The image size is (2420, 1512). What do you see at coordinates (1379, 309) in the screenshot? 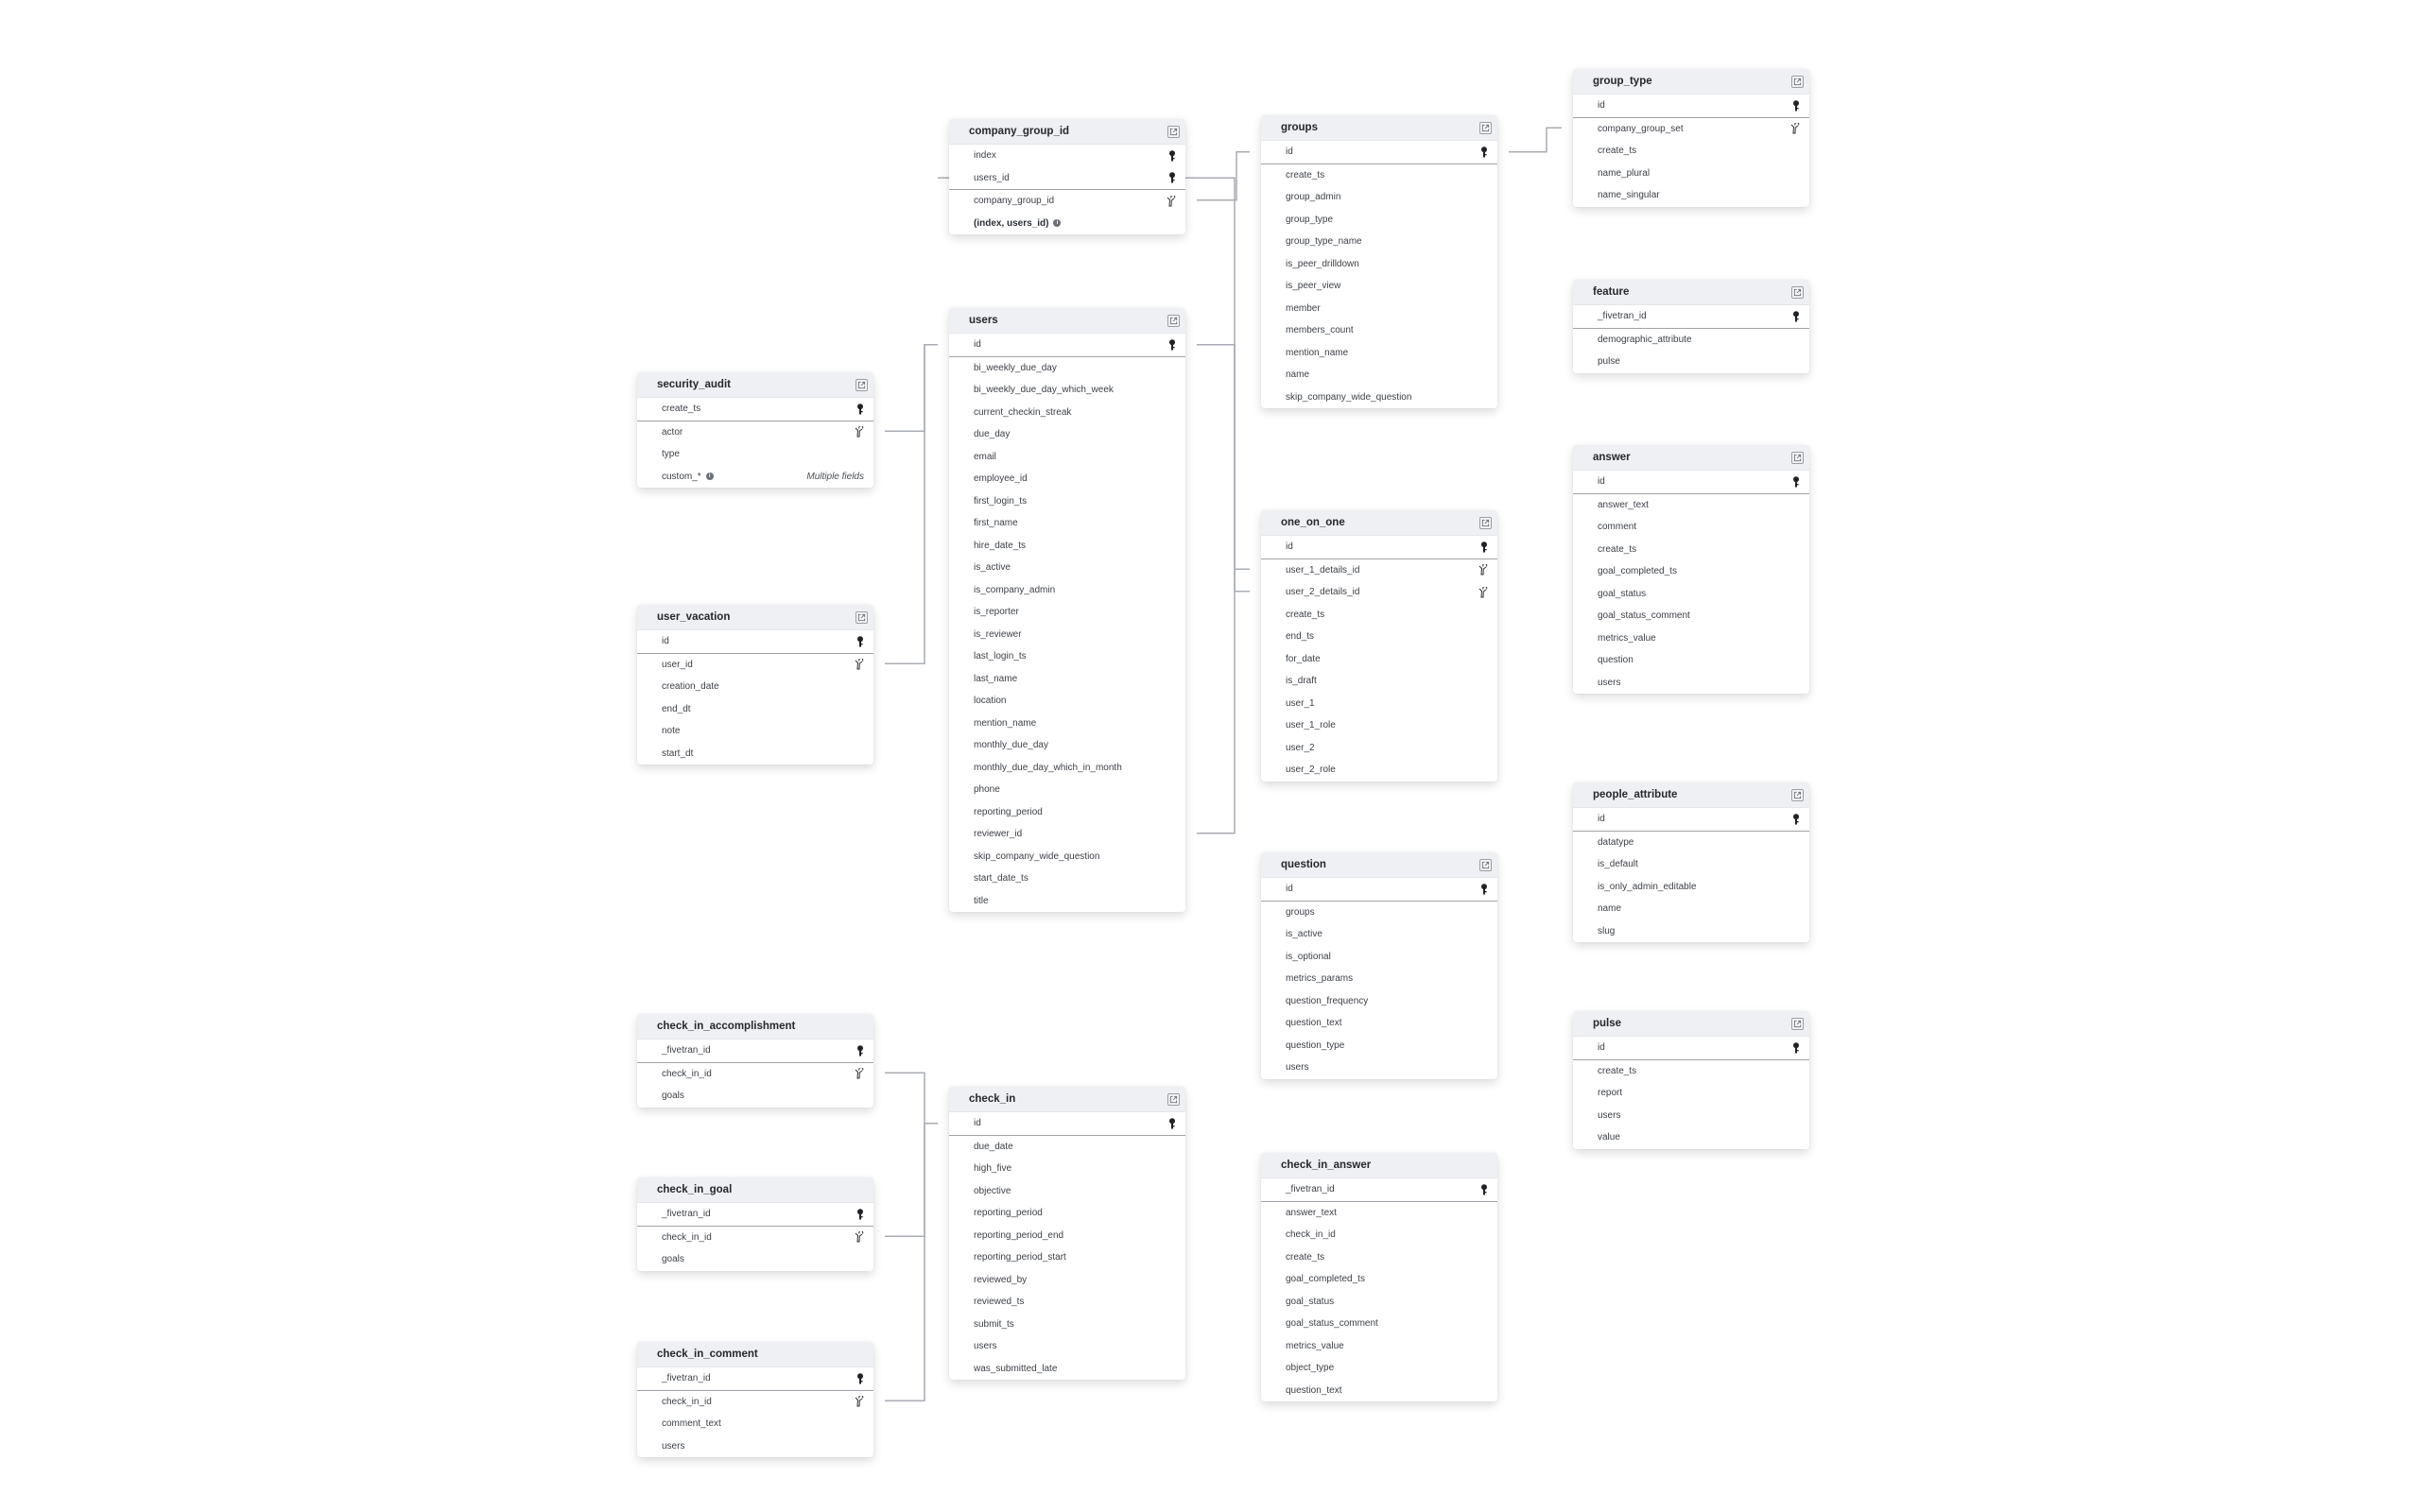
I see `column-row: member` at bounding box center [1379, 309].